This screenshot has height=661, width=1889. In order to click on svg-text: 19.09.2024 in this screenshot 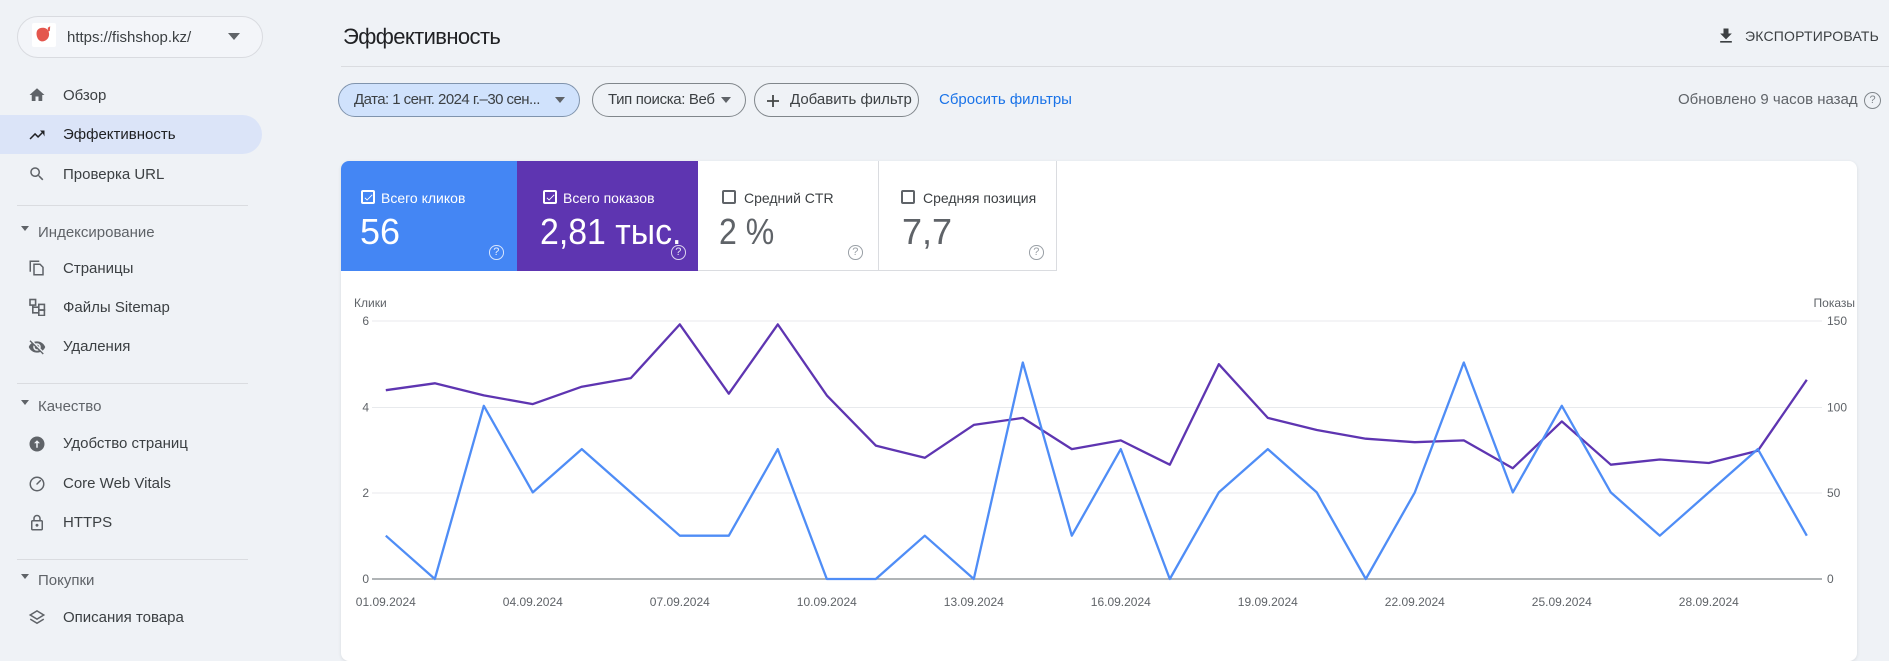, I will do `click(1268, 602)`.